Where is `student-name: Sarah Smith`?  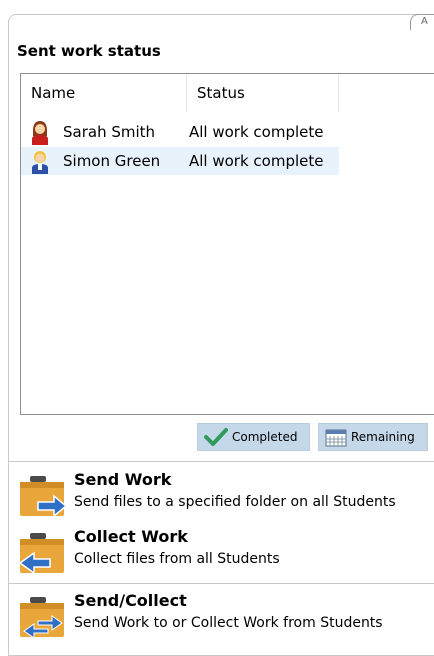
student-name: Sarah Smith is located at coordinates (109, 132).